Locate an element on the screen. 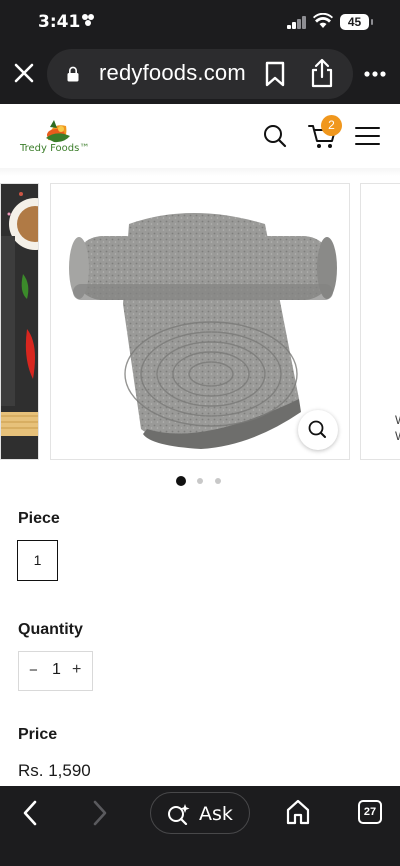  search-icon is located at coordinates (275, 136).